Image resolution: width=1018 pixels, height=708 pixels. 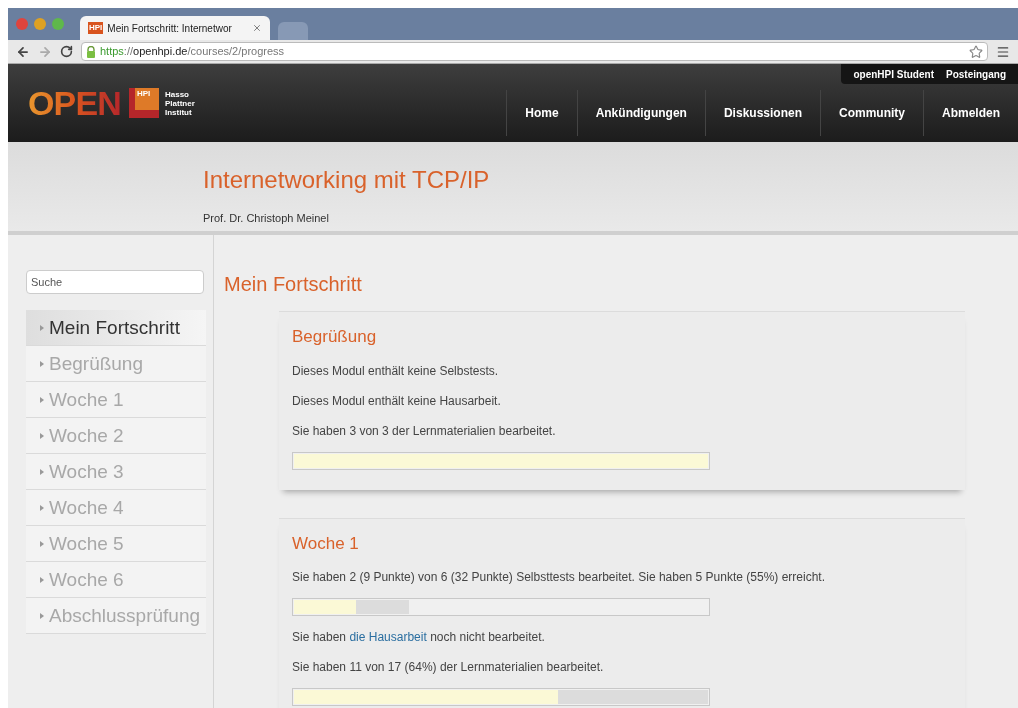 I want to click on module-title: Woche 1, so click(x=326, y=543).